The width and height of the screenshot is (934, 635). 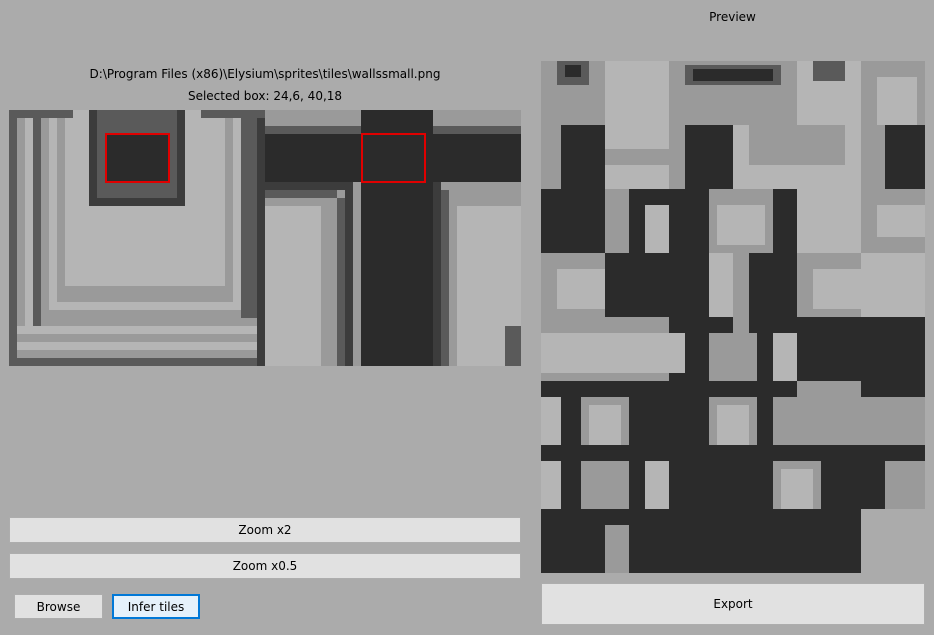 I want to click on zoom-x2-button: Zoom x2, so click(x=265, y=530).